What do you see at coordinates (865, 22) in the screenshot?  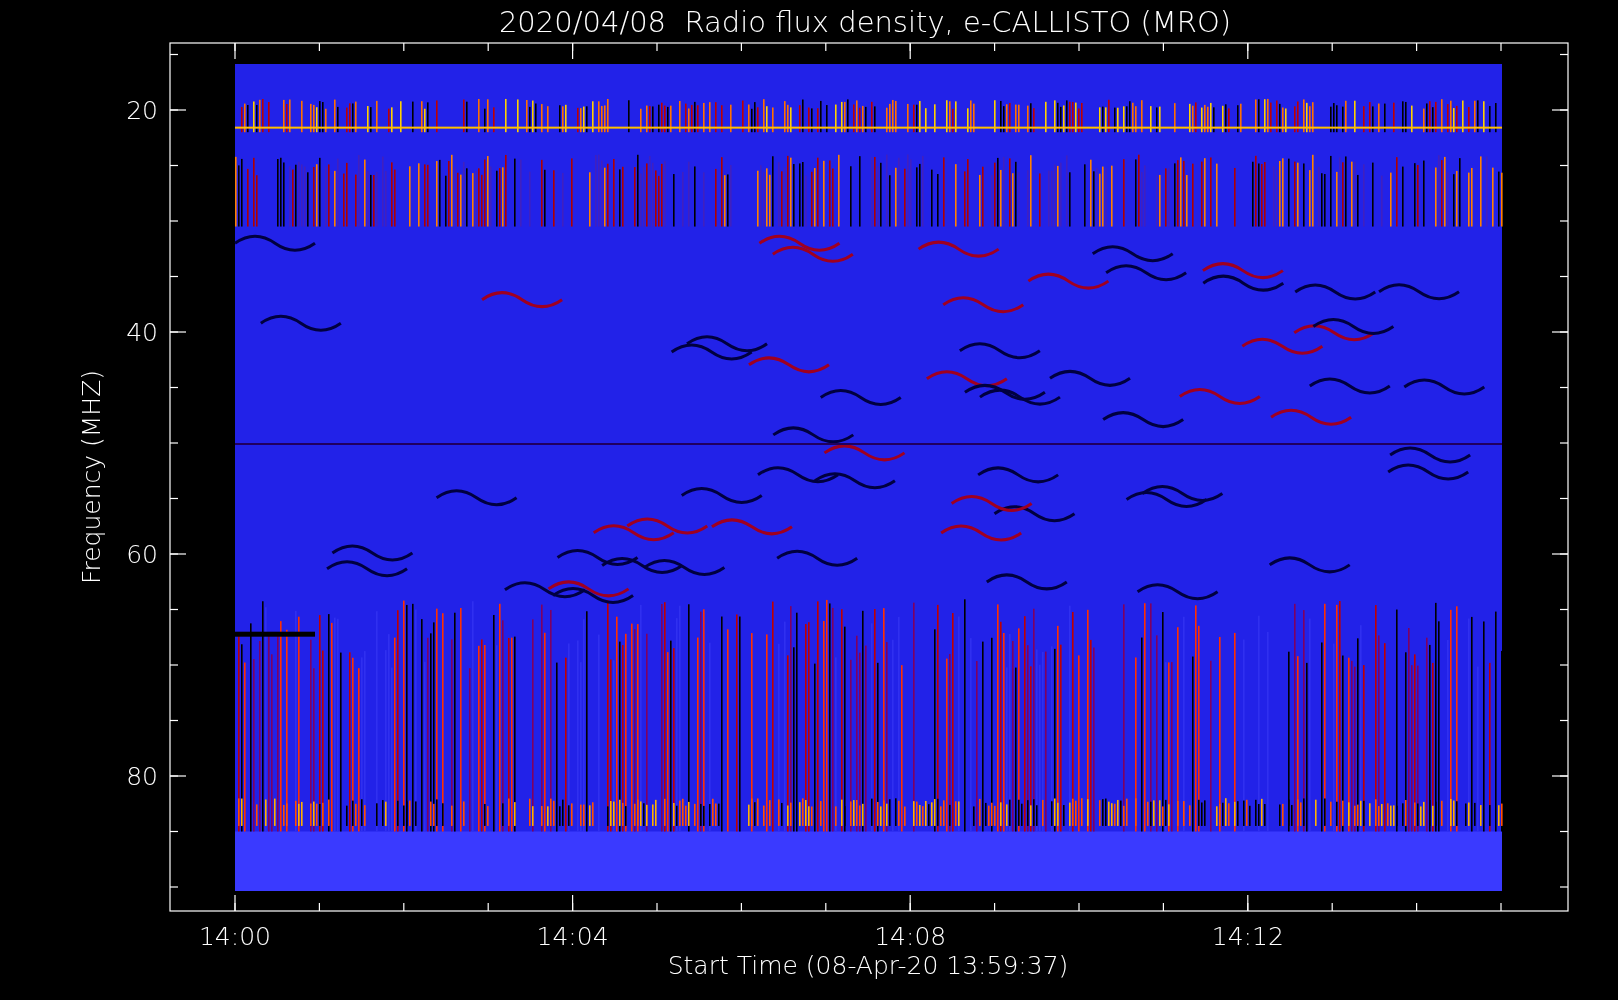 I see `chart-title: 2020/04/08 Radio flux density, e-CALLISTO (MRO)` at bounding box center [865, 22].